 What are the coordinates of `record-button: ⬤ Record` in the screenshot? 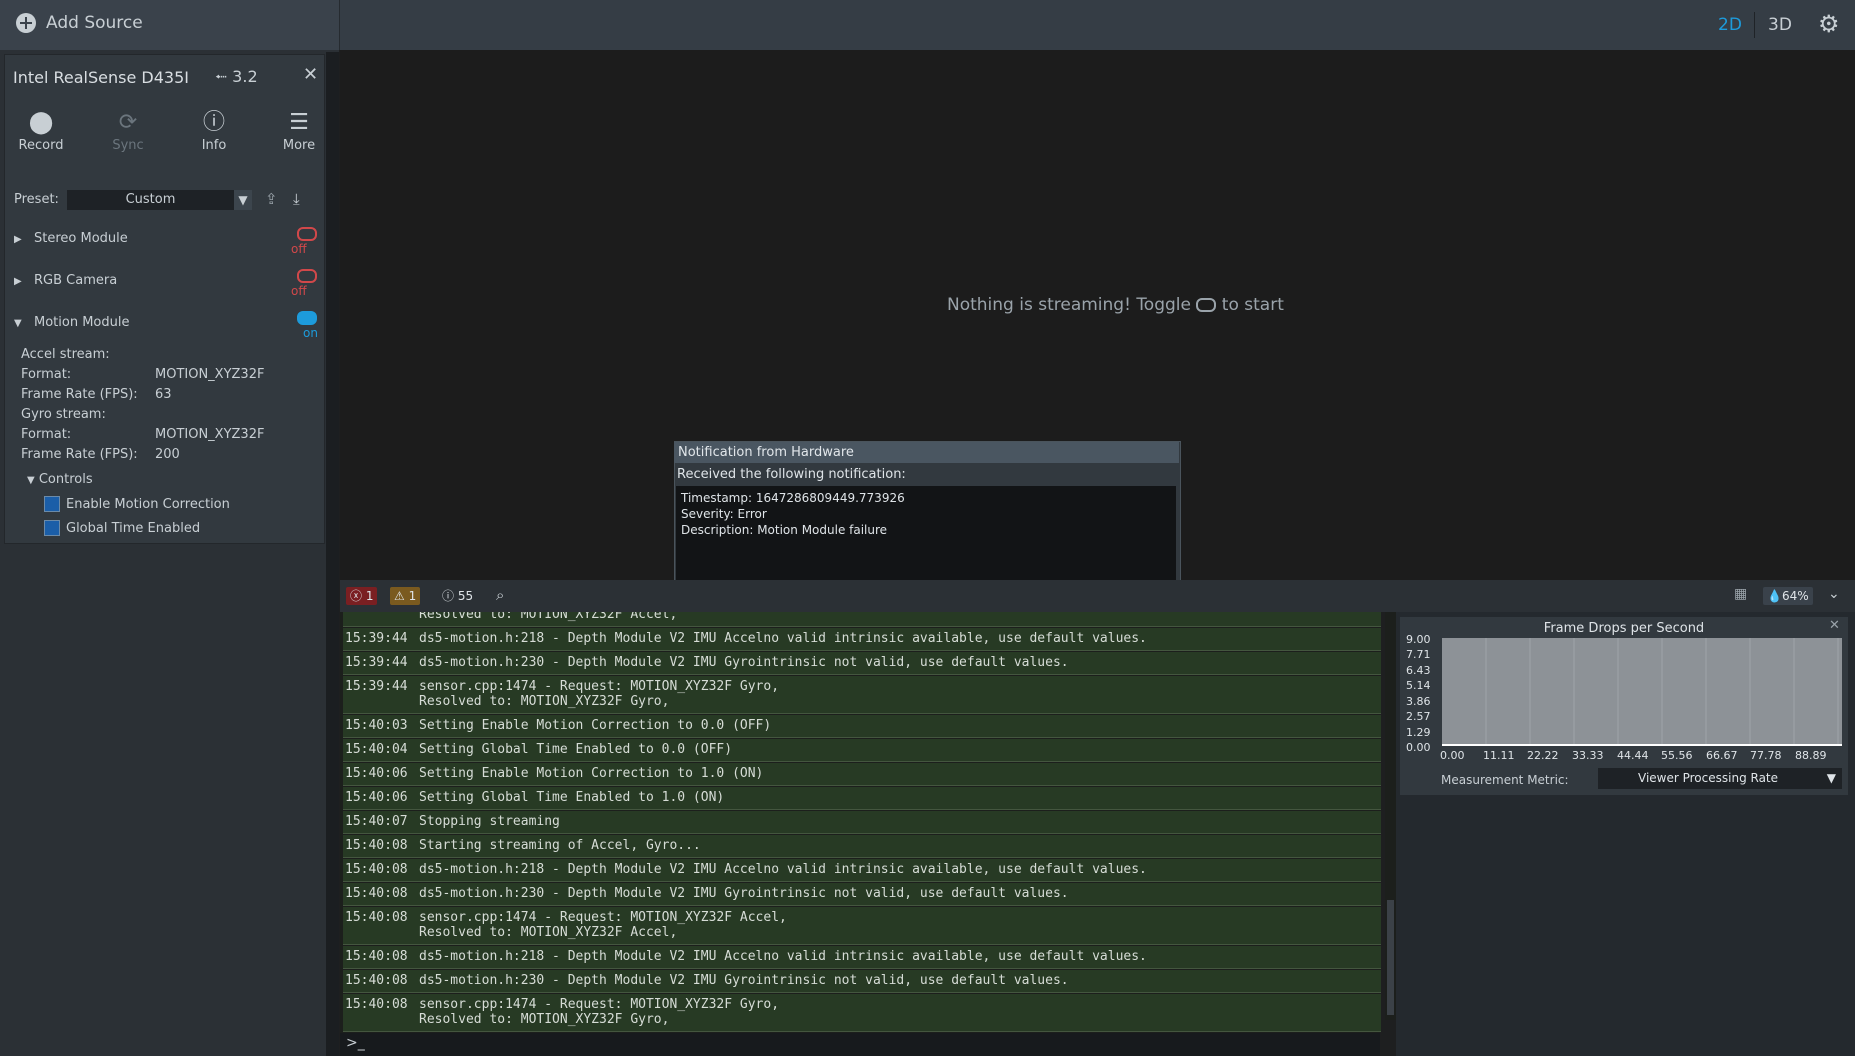 It's located at (41, 130).